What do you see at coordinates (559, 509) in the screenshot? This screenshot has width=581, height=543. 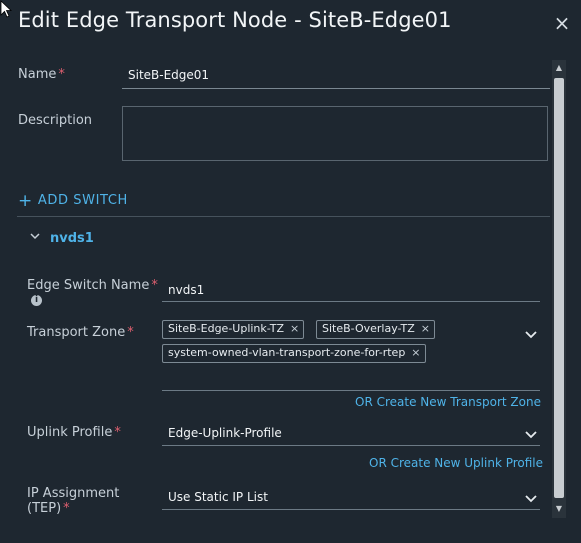 I see `scroll-down-icon: ▼` at bounding box center [559, 509].